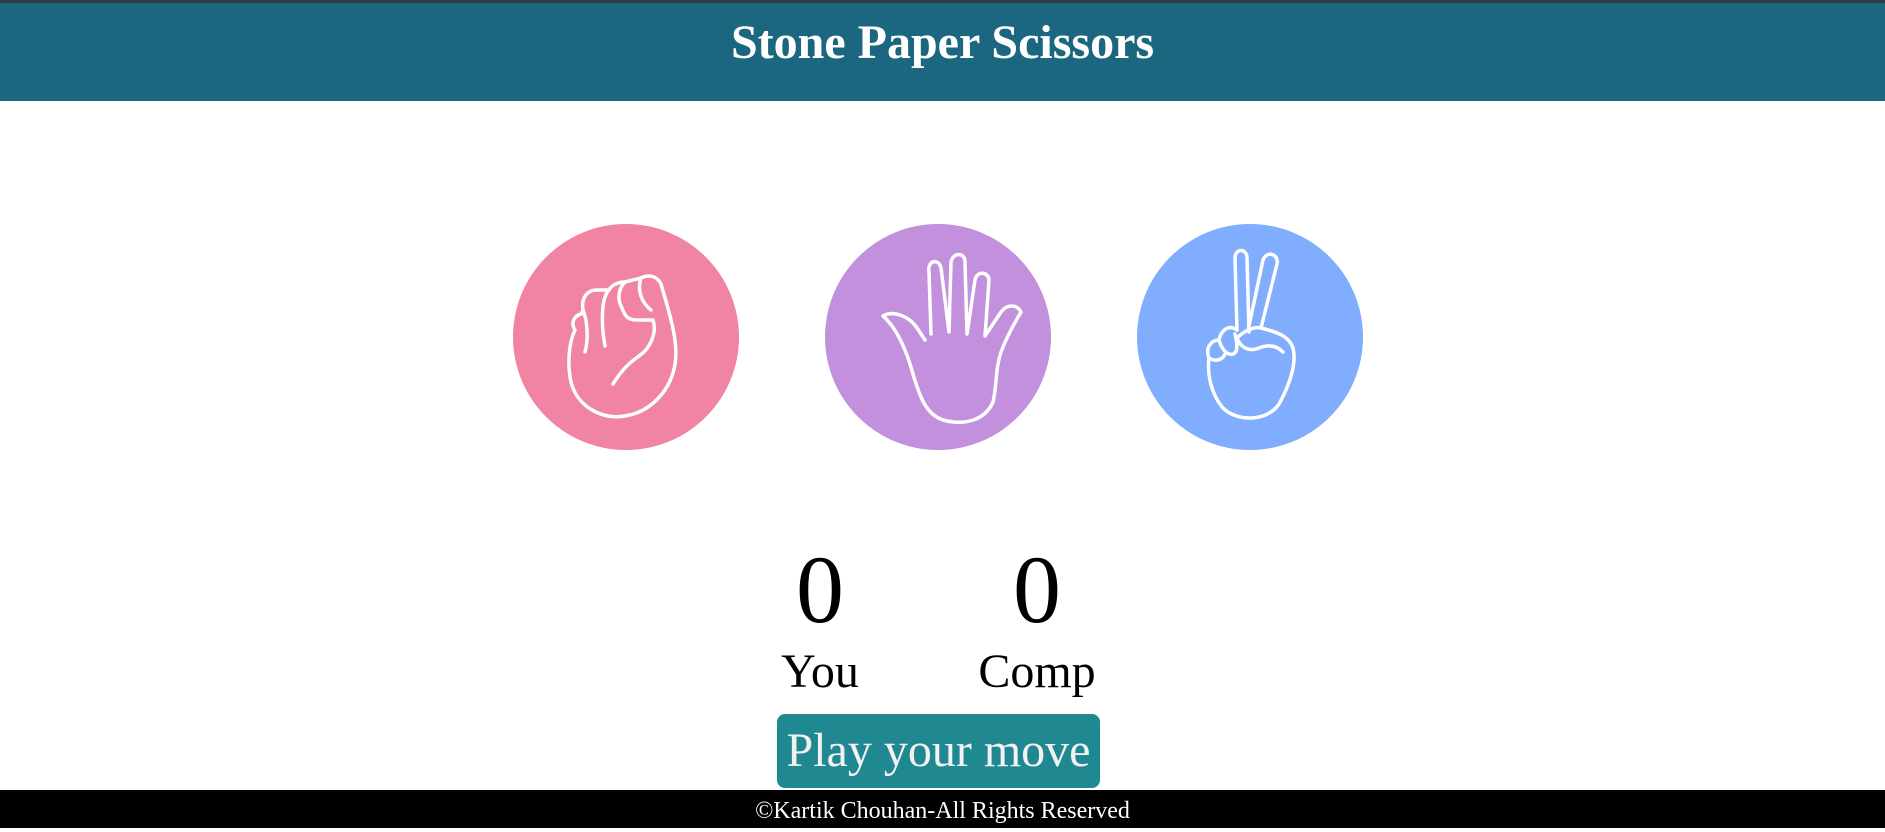 This screenshot has width=1885, height=832. What do you see at coordinates (1037, 589) in the screenshot?
I see `comp-score: 0` at bounding box center [1037, 589].